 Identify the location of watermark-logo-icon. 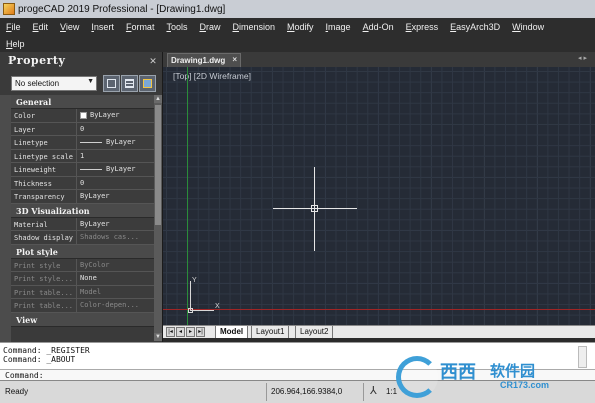
(417, 377).